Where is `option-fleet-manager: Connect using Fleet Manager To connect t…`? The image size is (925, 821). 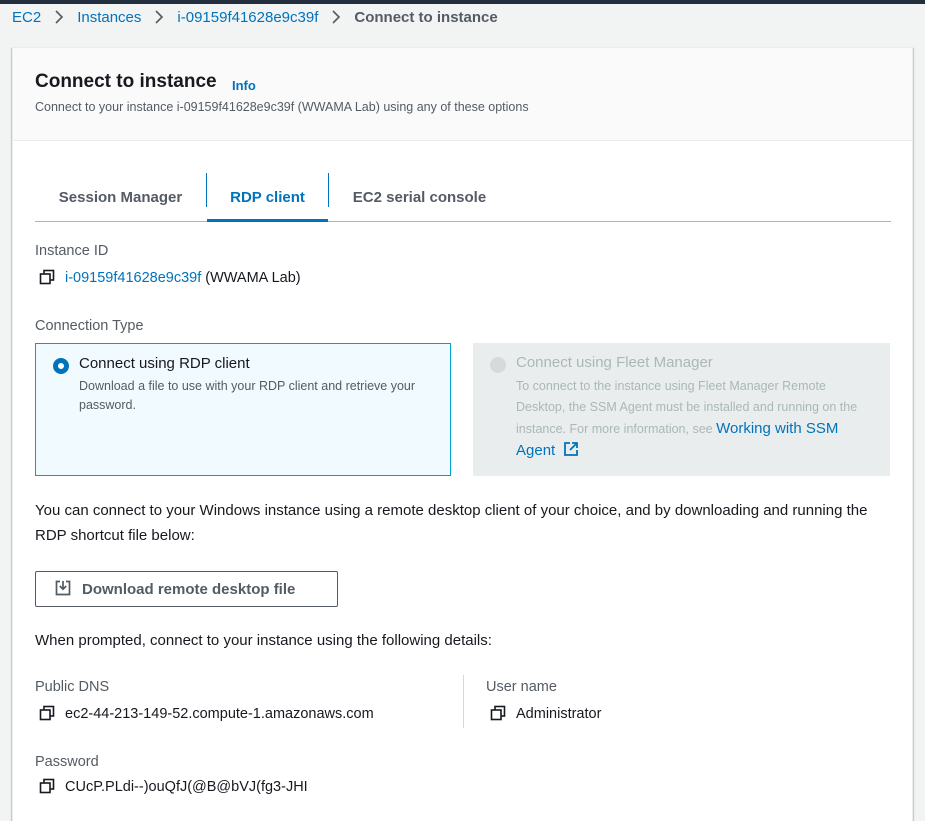
option-fleet-manager: Connect using Fleet Manager To connect t… is located at coordinates (681, 409).